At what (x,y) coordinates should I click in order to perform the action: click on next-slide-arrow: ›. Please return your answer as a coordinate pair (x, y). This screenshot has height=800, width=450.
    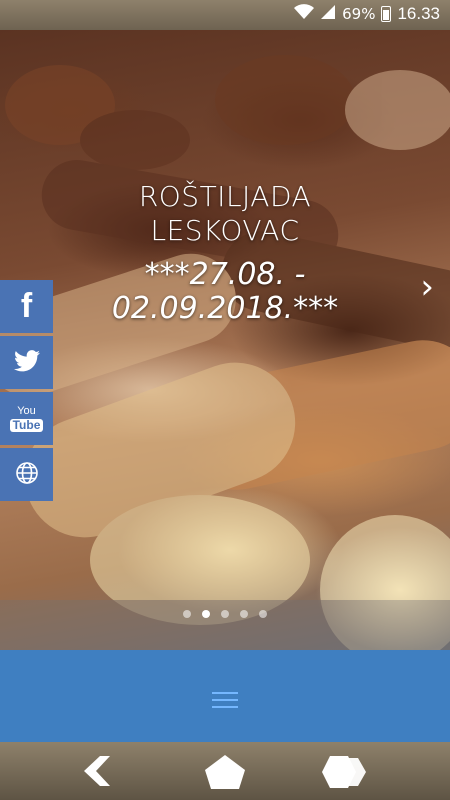
    Looking at the image, I should click on (427, 287).